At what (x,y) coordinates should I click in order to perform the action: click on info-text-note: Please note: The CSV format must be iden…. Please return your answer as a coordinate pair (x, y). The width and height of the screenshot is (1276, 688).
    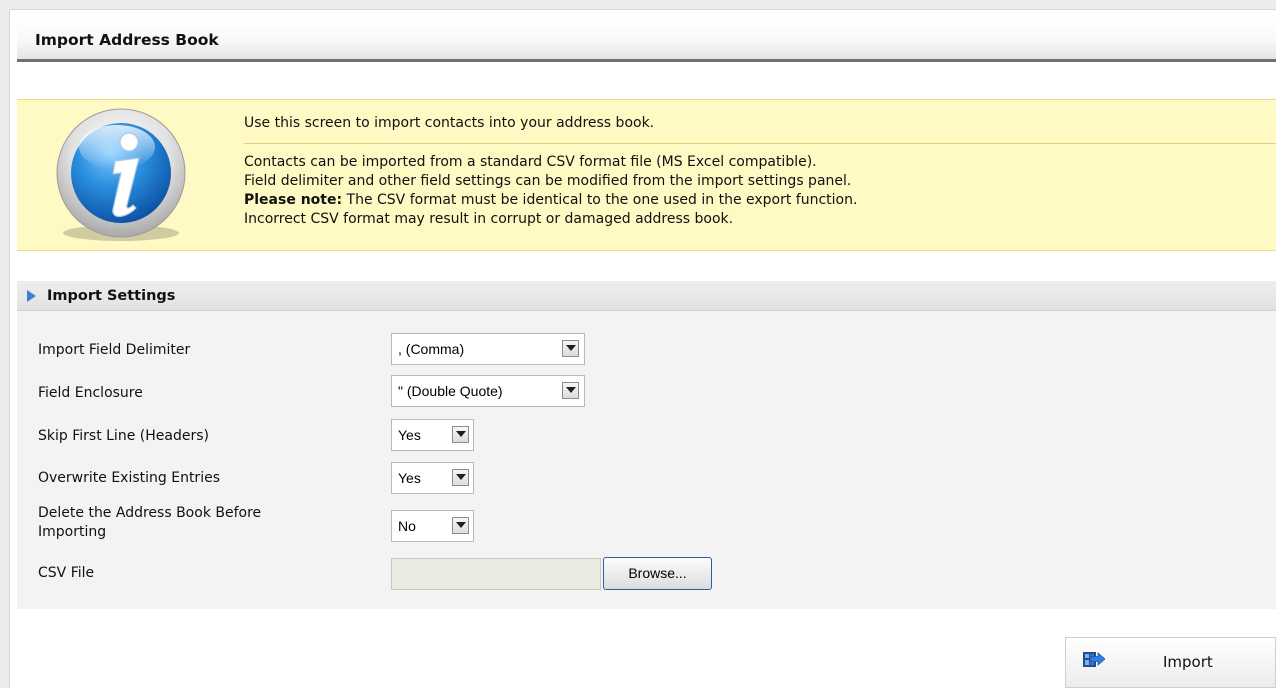
    Looking at the image, I should click on (550, 200).